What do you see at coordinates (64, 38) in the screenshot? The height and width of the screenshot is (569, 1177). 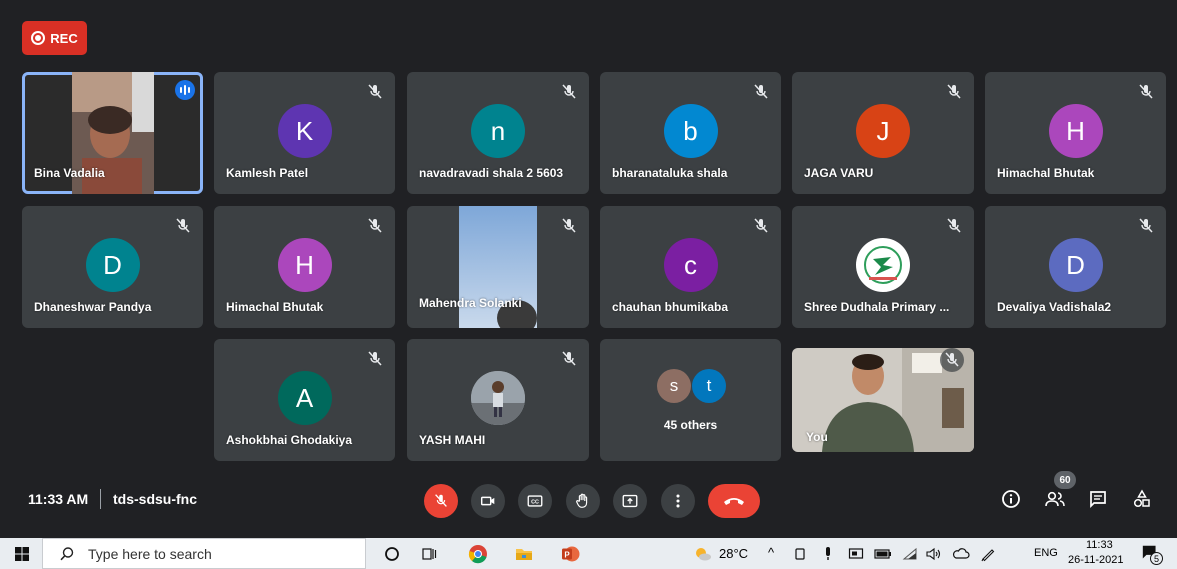 I see `recording-label: REC` at bounding box center [64, 38].